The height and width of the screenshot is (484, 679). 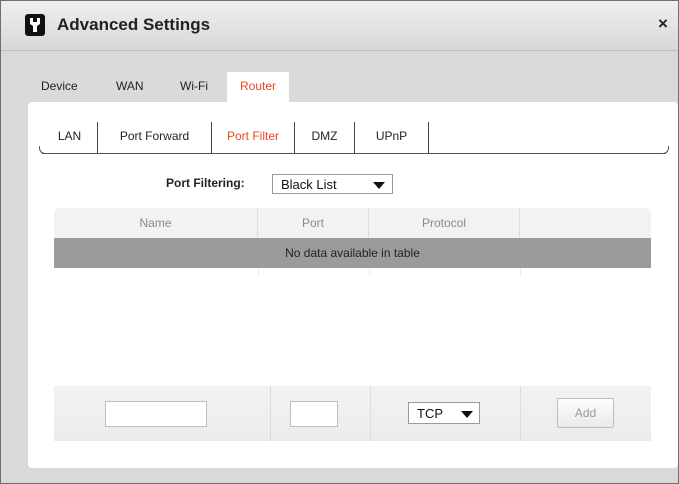 What do you see at coordinates (253, 137) in the screenshot?
I see `sub-tab-port-filter: Port Filter` at bounding box center [253, 137].